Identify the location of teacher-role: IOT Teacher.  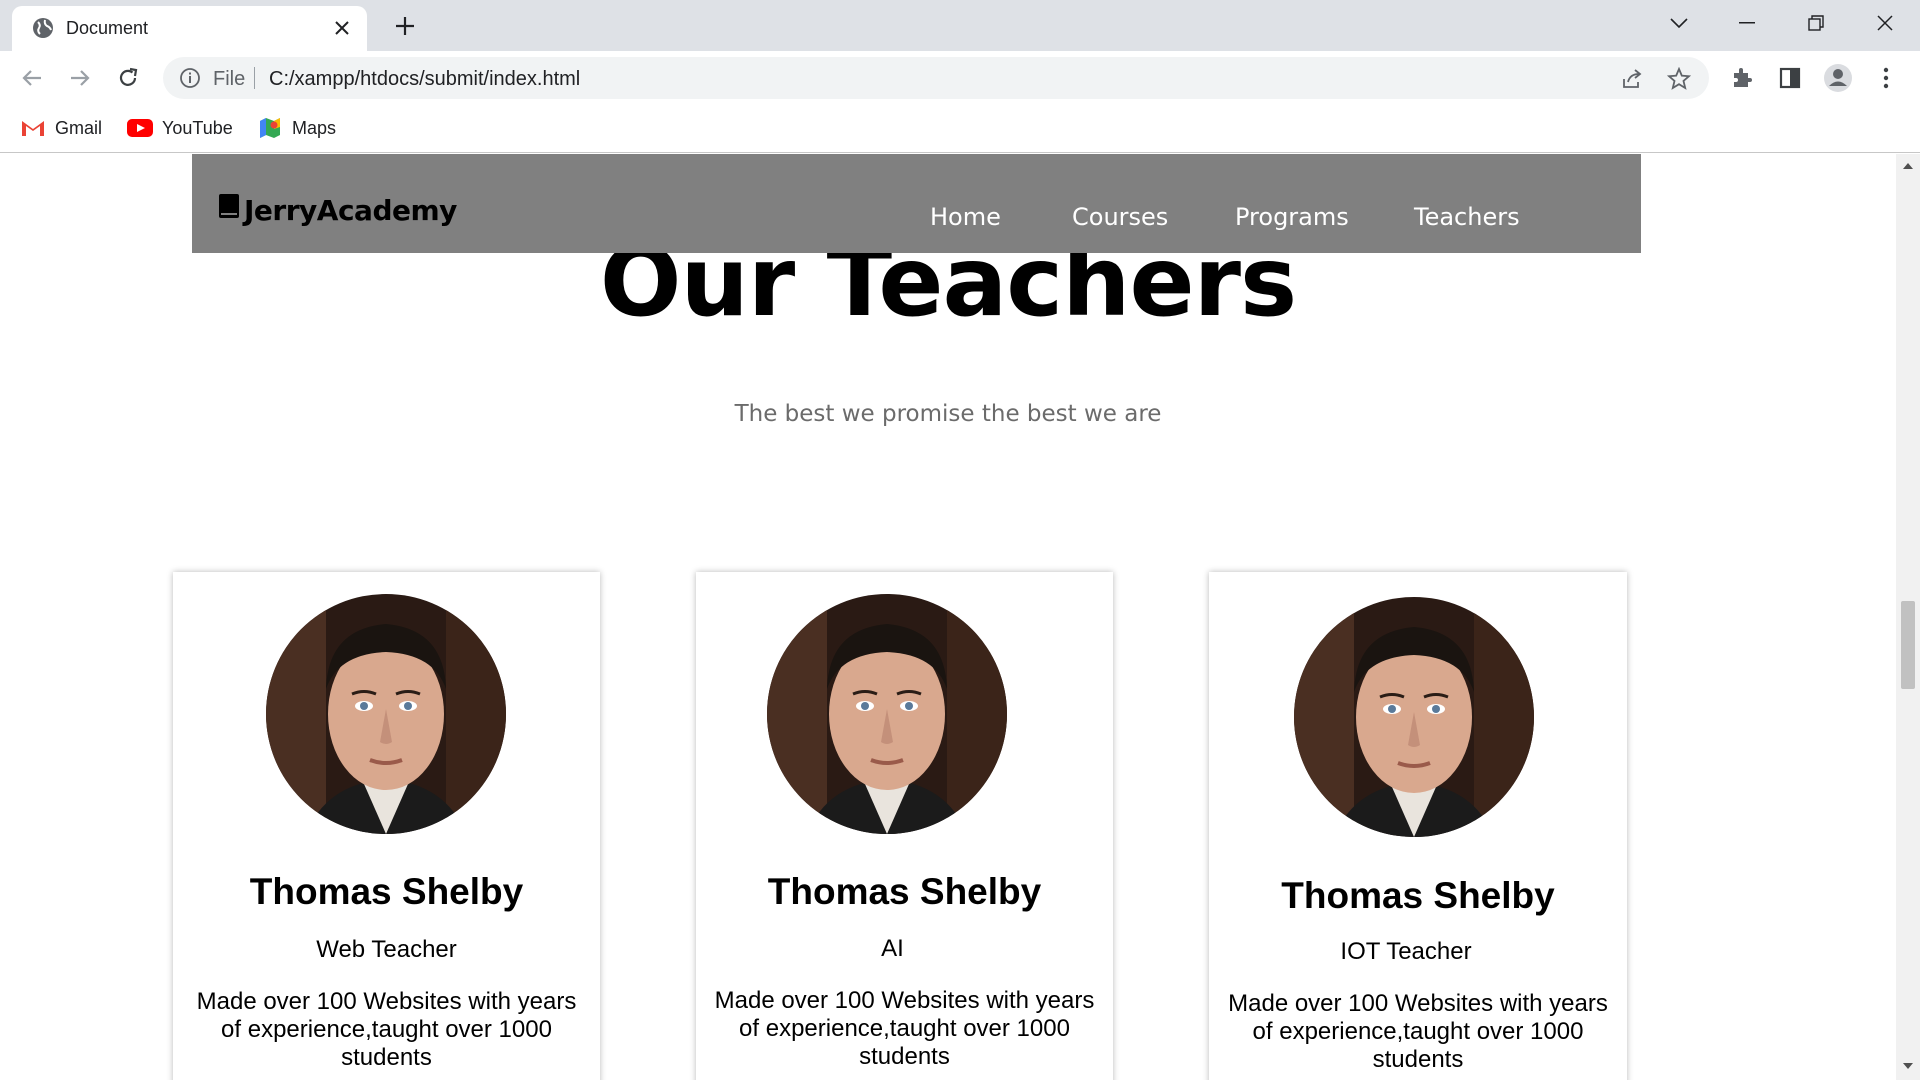
(1406, 951).